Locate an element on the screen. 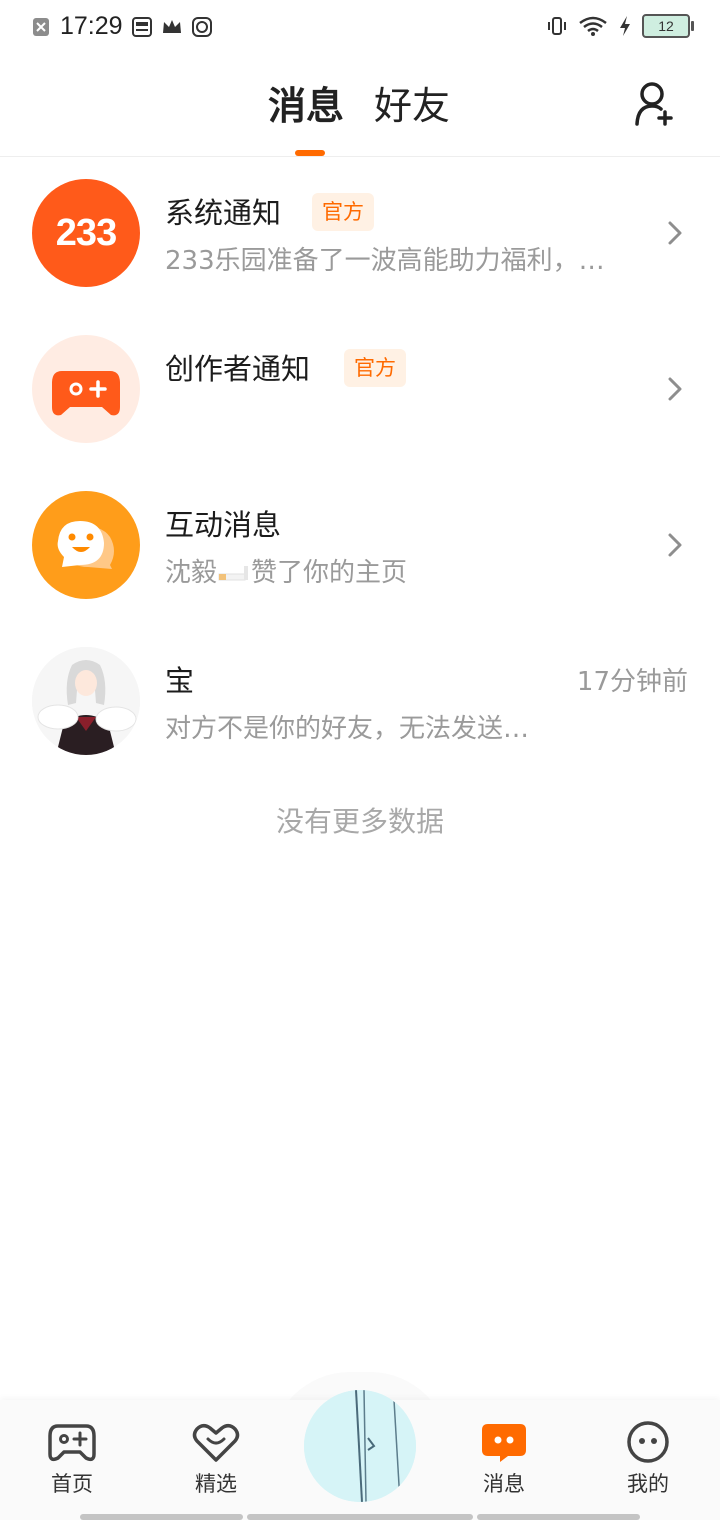 This screenshot has height=1520, width=720. center-thumbnail-image is located at coordinates (360, 1446).